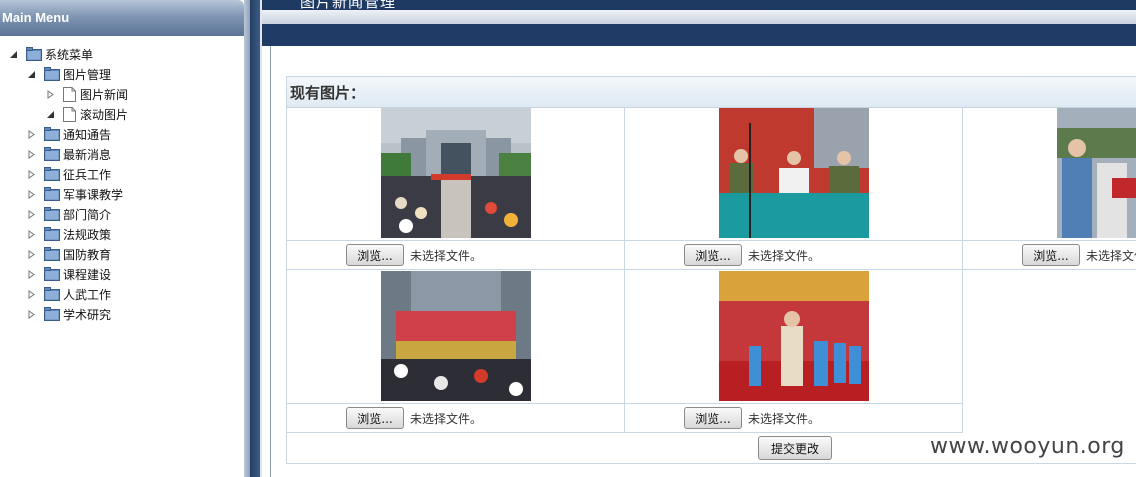  Describe the element at coordinates (87, 134) in the screenshot. I see `tree-item-label: 通知通告` at that location.